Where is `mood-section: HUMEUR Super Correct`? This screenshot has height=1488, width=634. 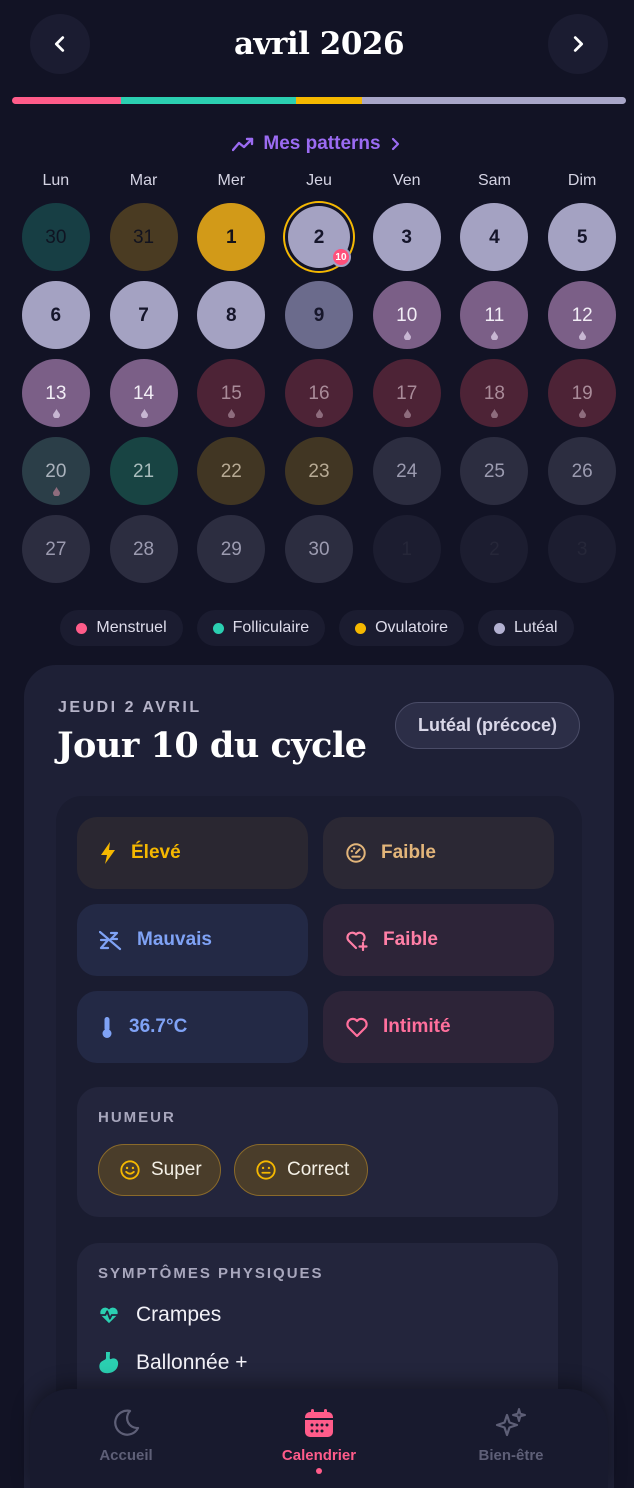 mood-section: HUMEUR Super Correct is located at coordinates (317, 1152).